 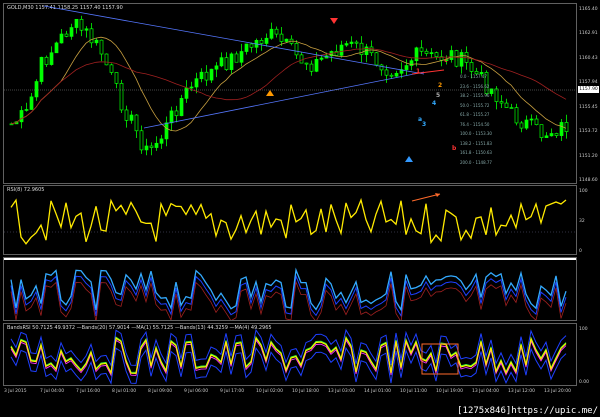 I want to click on pane-top-border, so click(x=290, y=259).